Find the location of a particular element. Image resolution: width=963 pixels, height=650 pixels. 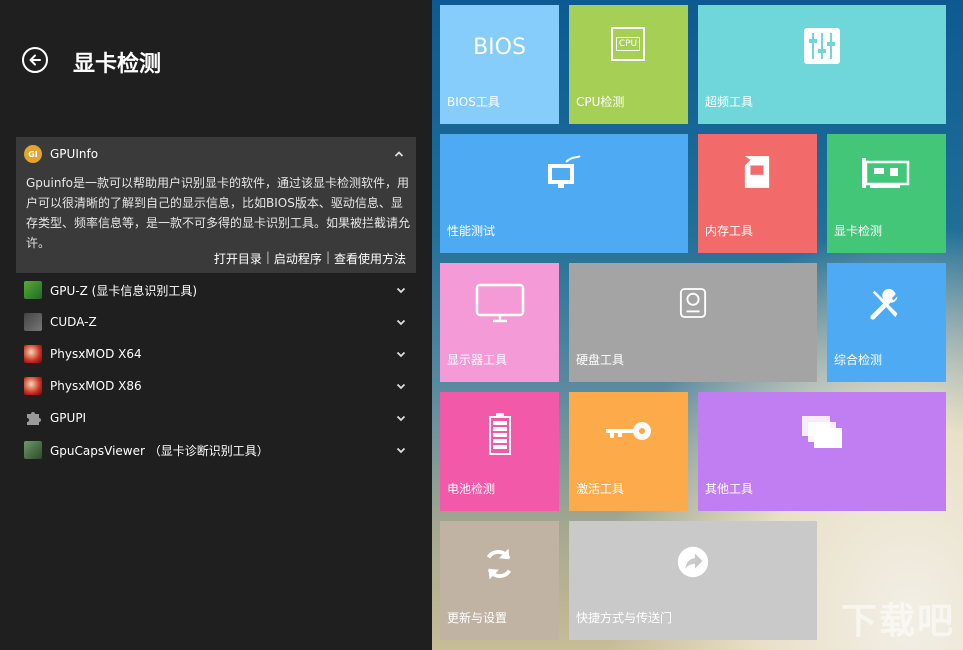

cuda-z-icon is located at coordinates (33, 322).